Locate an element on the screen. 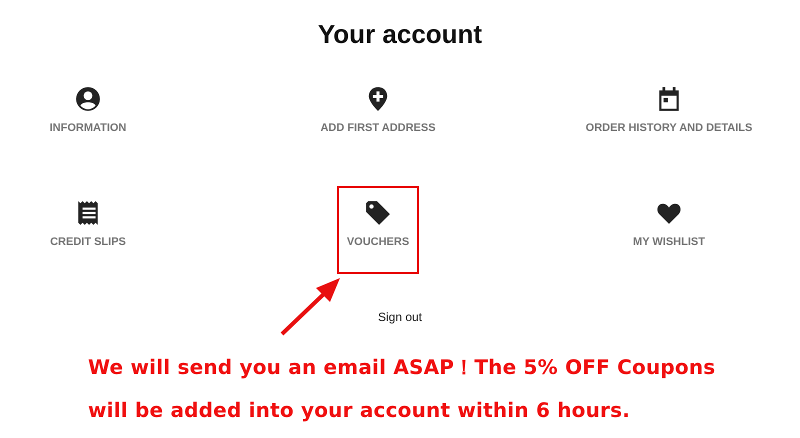  annotation-text: will be added into your account within 6 hours. is located at coordinates (360, 410).